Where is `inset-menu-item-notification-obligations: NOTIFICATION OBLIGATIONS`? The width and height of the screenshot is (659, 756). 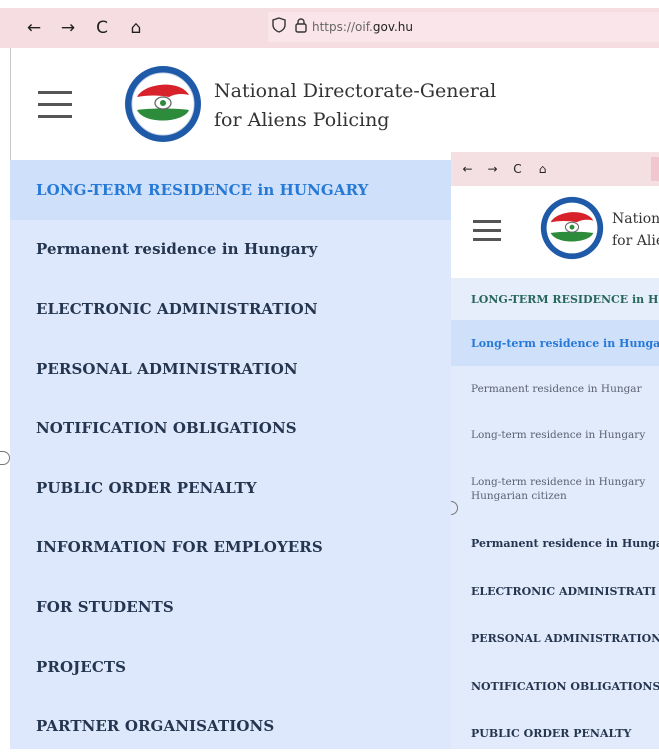 inset-menu-item-notification-obligations: NOTIFICATION OBLIGATIONS is located at coordinates (555, 687).